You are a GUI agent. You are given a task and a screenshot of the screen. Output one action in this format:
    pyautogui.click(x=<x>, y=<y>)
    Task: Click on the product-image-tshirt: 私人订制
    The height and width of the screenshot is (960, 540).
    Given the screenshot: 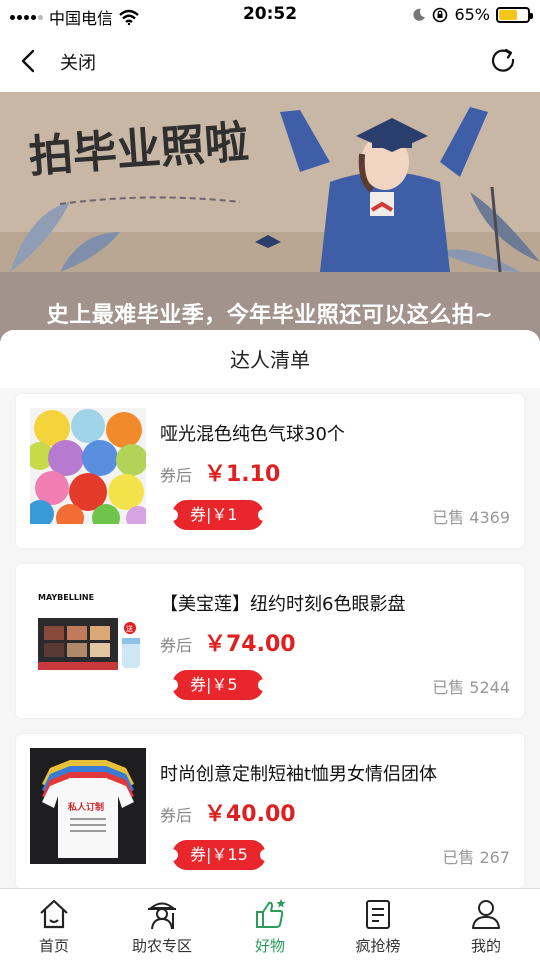 What is the action you would take?
    pyautogui.click(x=88, y=806)
    